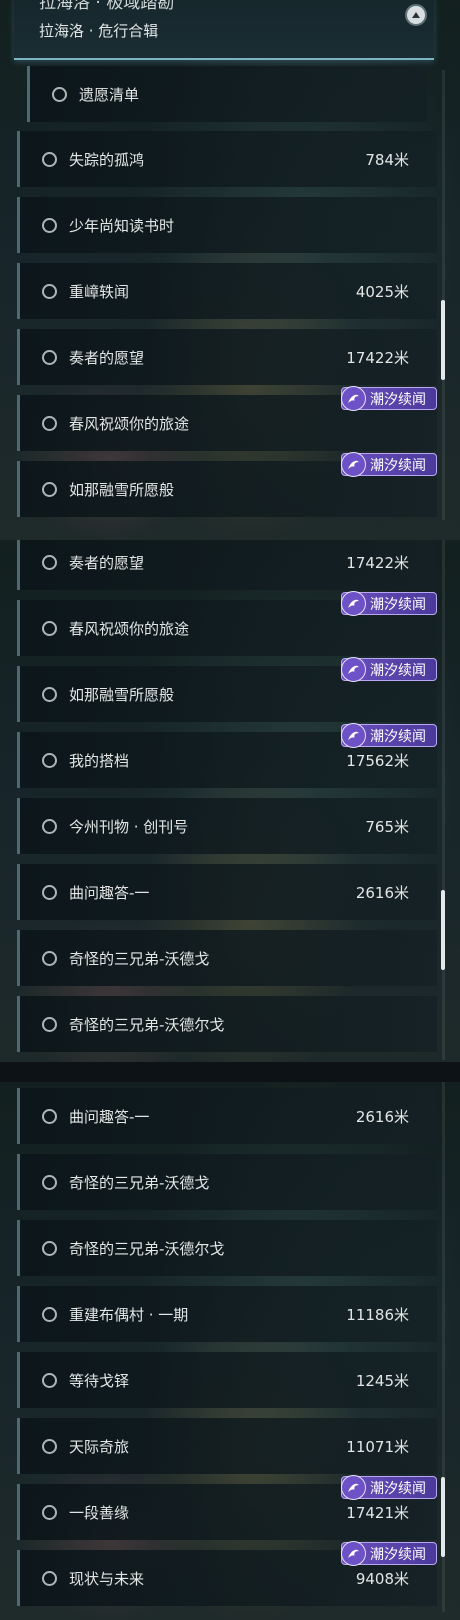  What do you see at coordinates (109, 892) in the screenshot?
I see `quest-name: 曲问趣答-一` at bounding box center [109, 892].